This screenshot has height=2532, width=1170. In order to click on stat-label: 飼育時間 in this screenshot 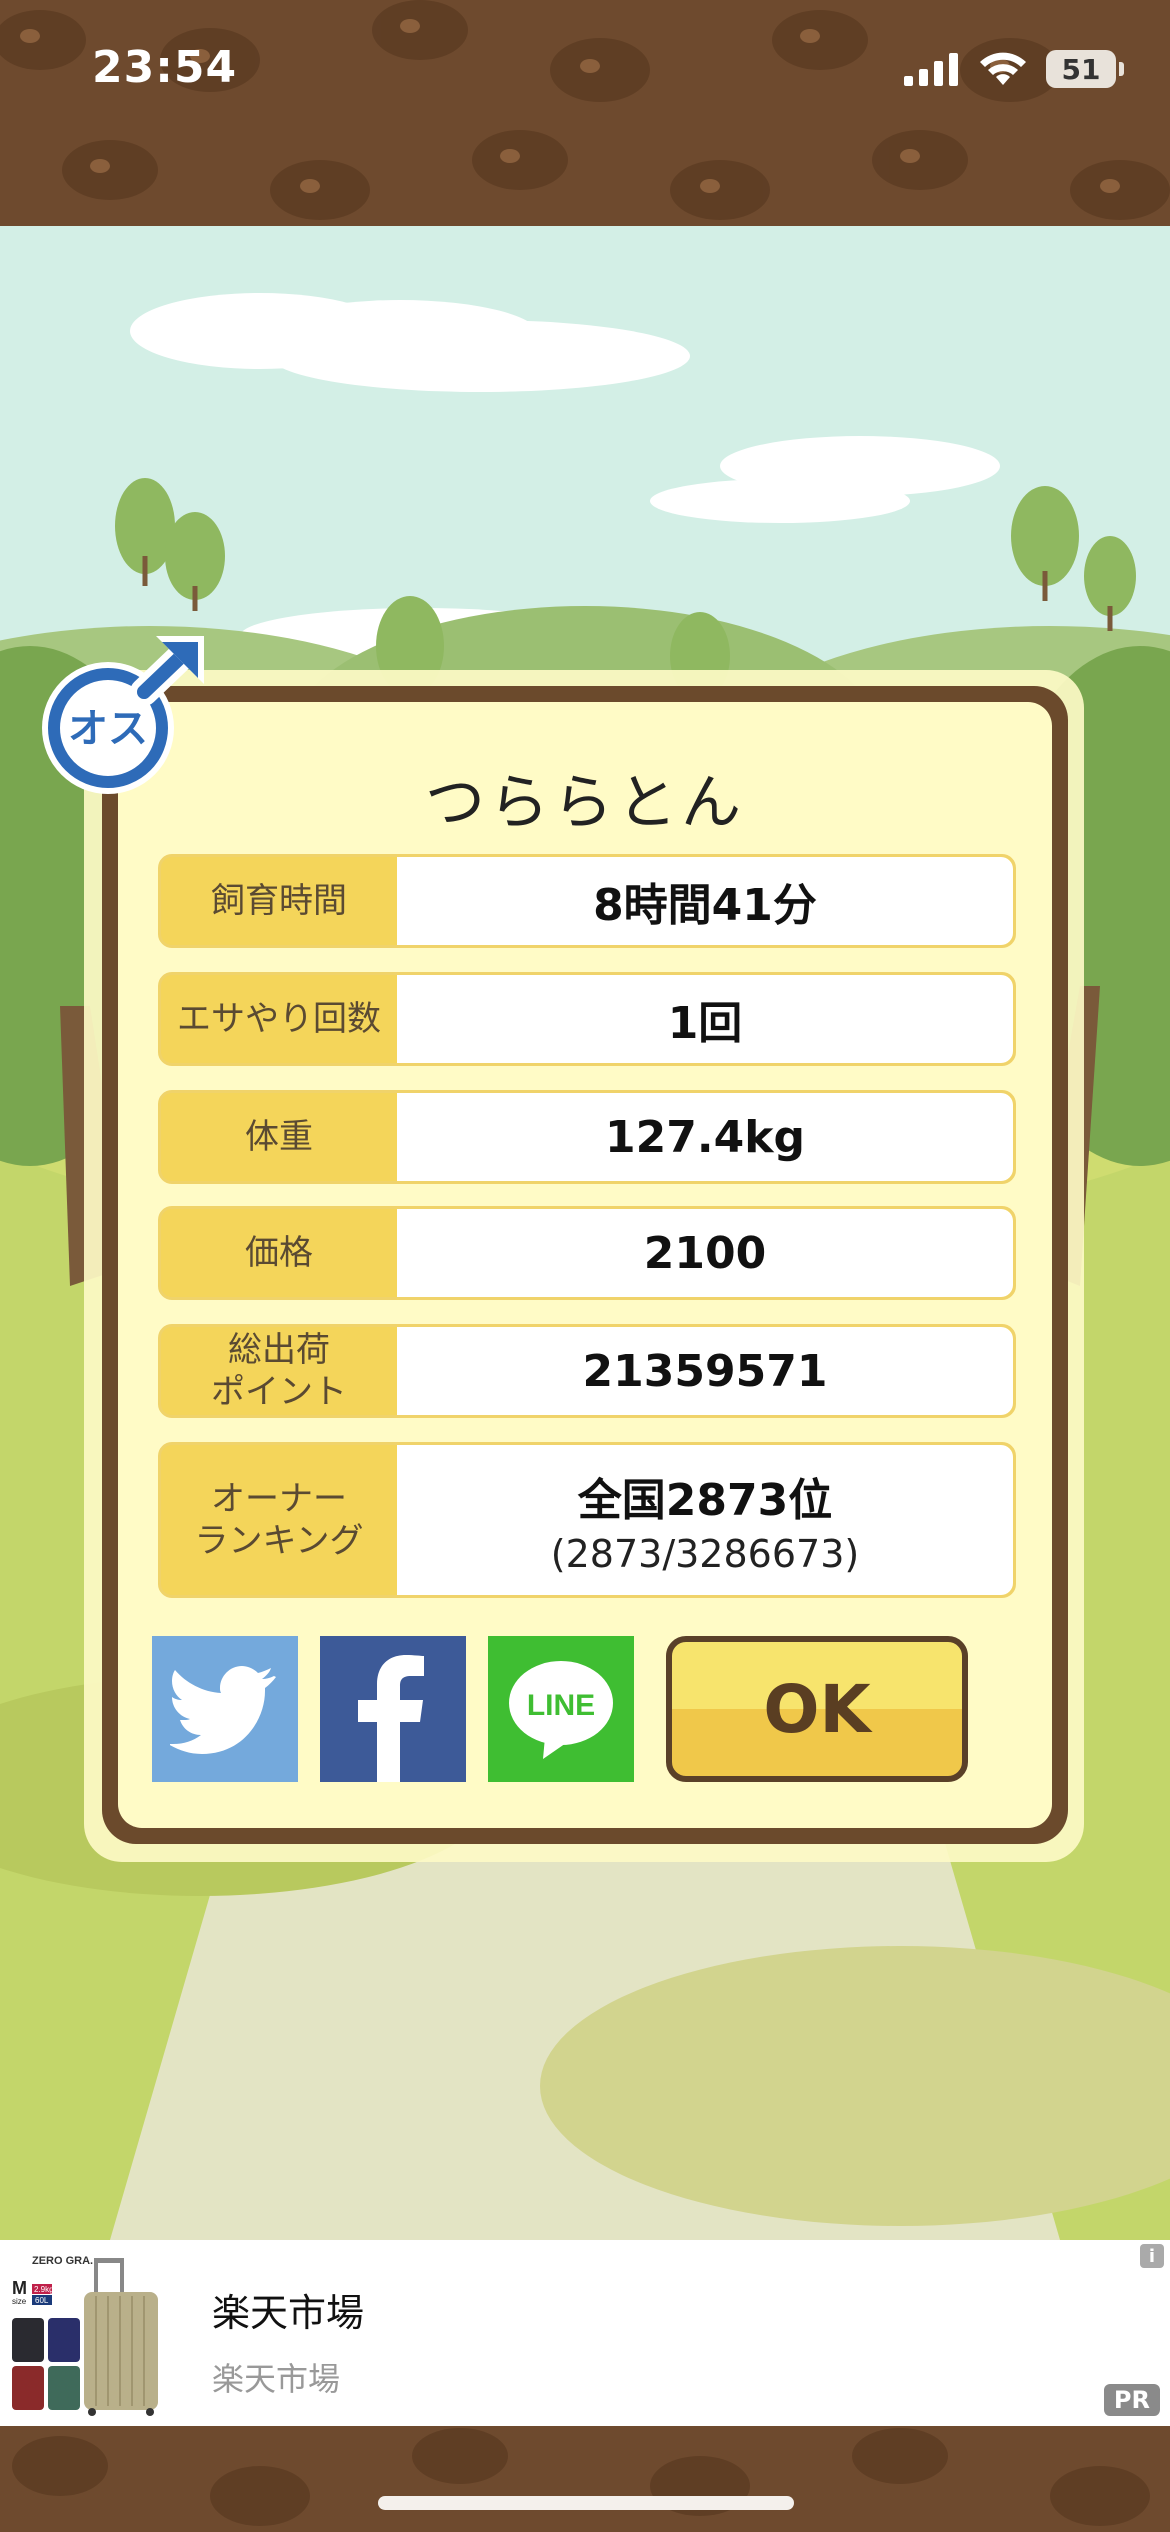, I will do `click(279, 900)`.